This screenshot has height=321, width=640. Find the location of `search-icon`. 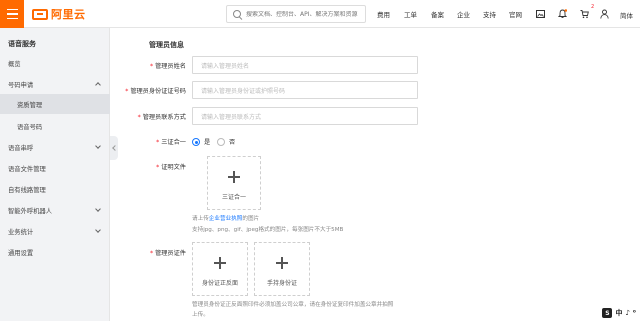

search-icon is located at coordinates (237, 14).